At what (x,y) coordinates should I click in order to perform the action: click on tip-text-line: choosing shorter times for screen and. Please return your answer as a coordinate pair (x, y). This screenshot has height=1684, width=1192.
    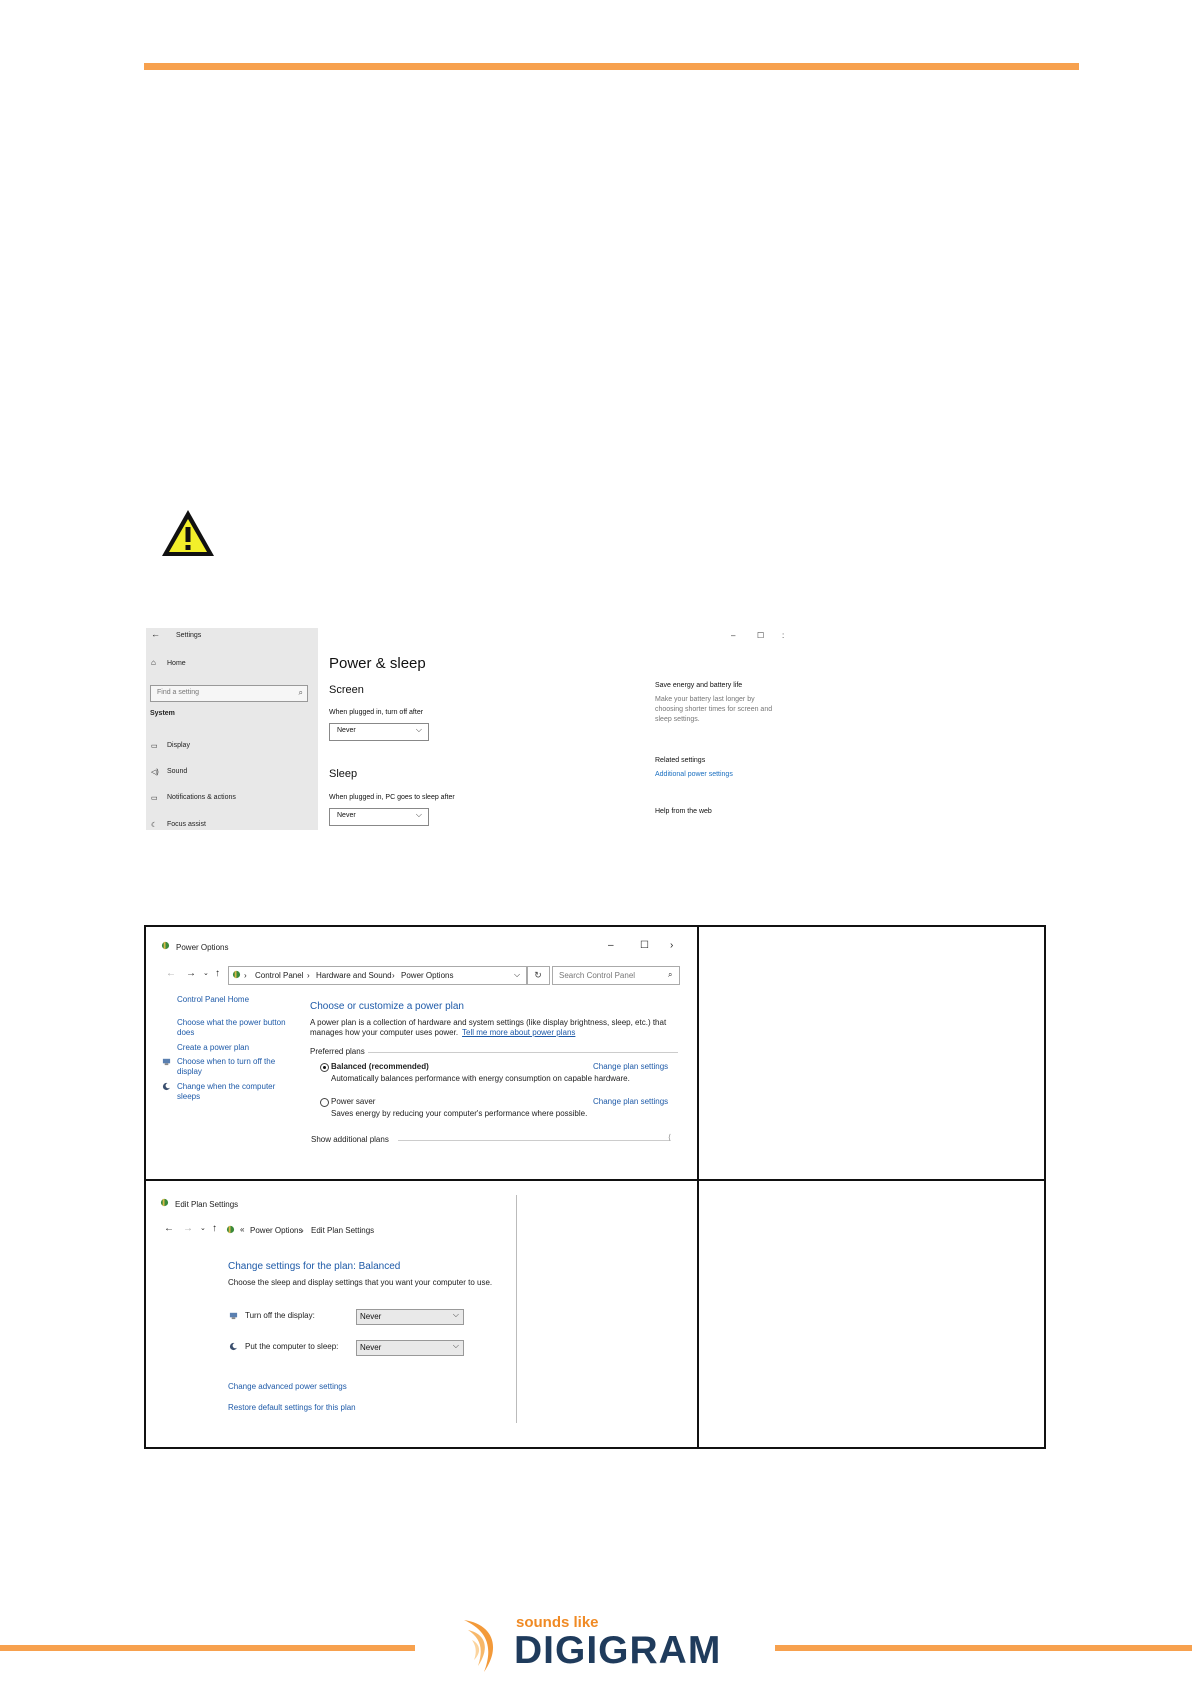
    Looking at the image, I should click on (714, 709).